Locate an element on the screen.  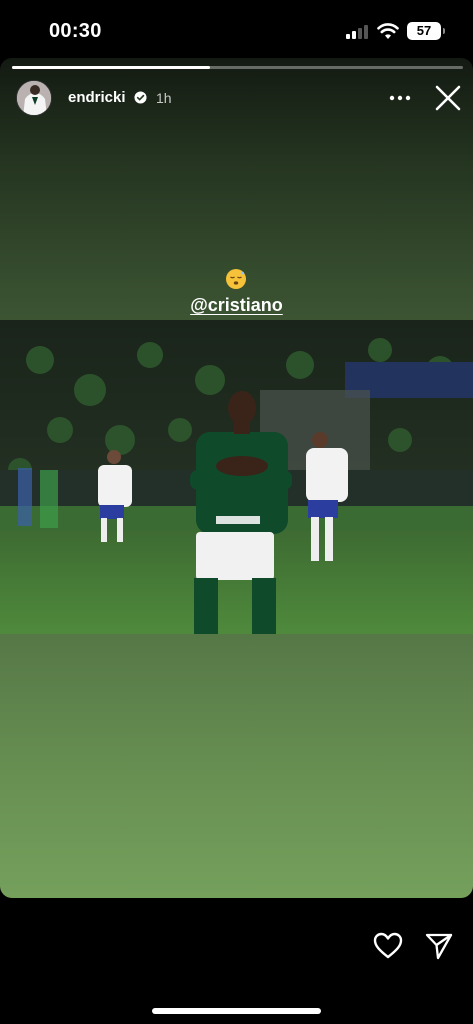
wifi-icon is located at coordinates (388, 31).